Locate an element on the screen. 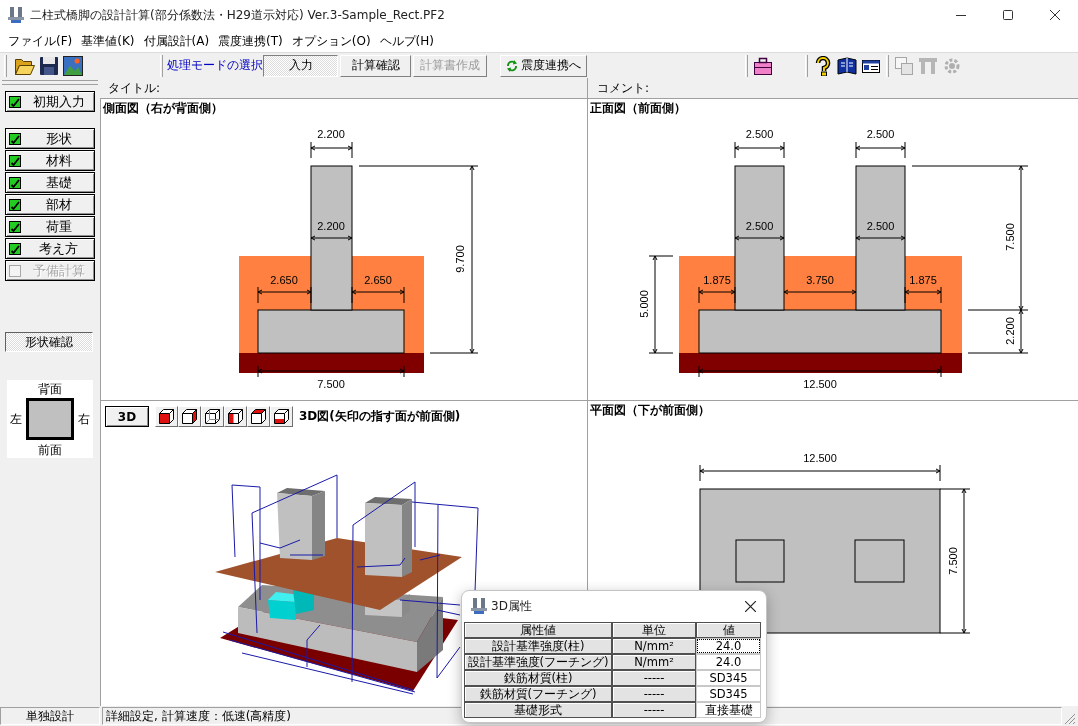  toolbox-icon is located at coordinates (763, 65).